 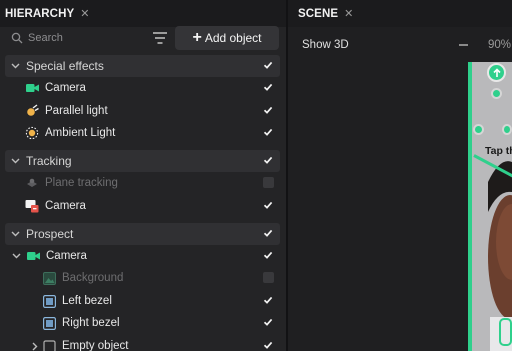 I want to click on item-label: Background, so click(x=93, y=278).